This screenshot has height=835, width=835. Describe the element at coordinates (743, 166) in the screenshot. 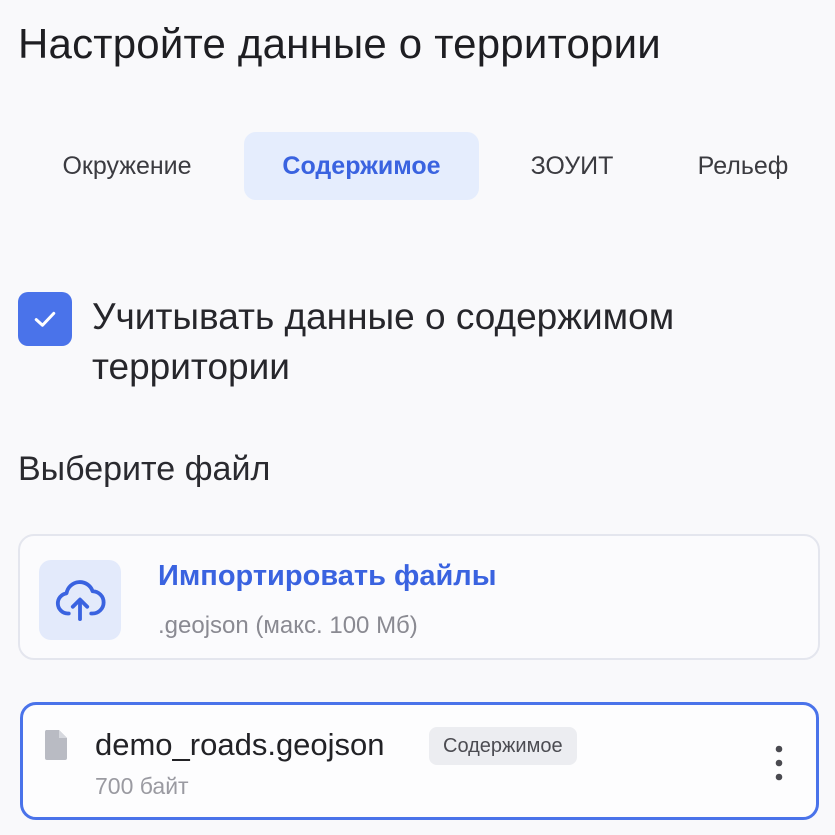

I see `tab-relief: Рельеф` at that location.